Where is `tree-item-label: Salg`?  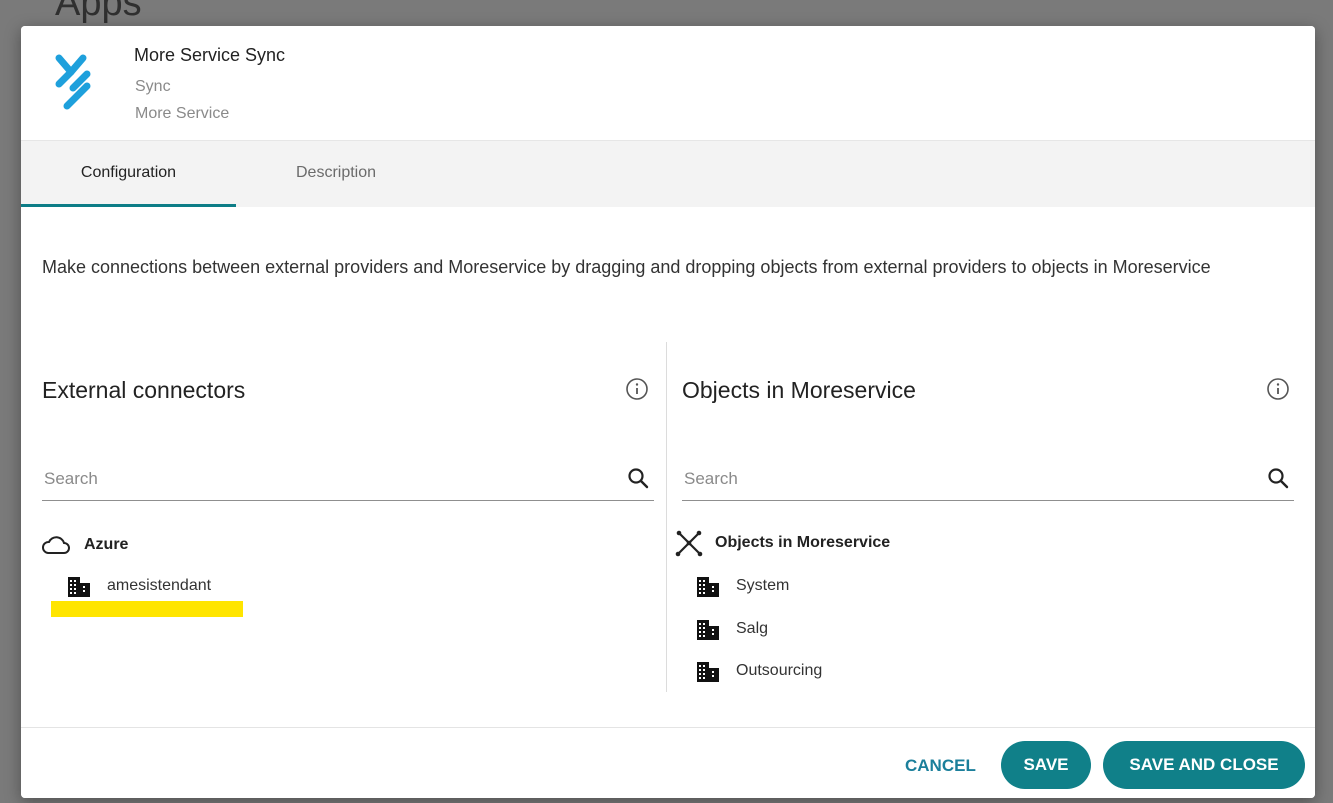 tree-item-label: Salg is located at coordinates (752, 628).